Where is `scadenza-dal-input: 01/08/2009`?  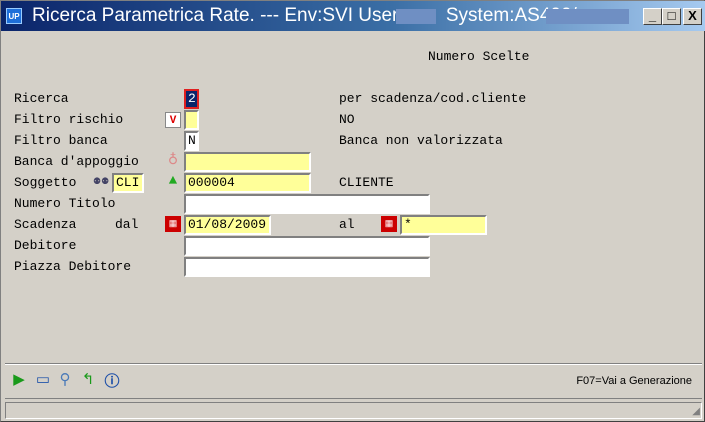
scadenza-dal-input: 01/08/2009 is located at coordinates (227, 225).